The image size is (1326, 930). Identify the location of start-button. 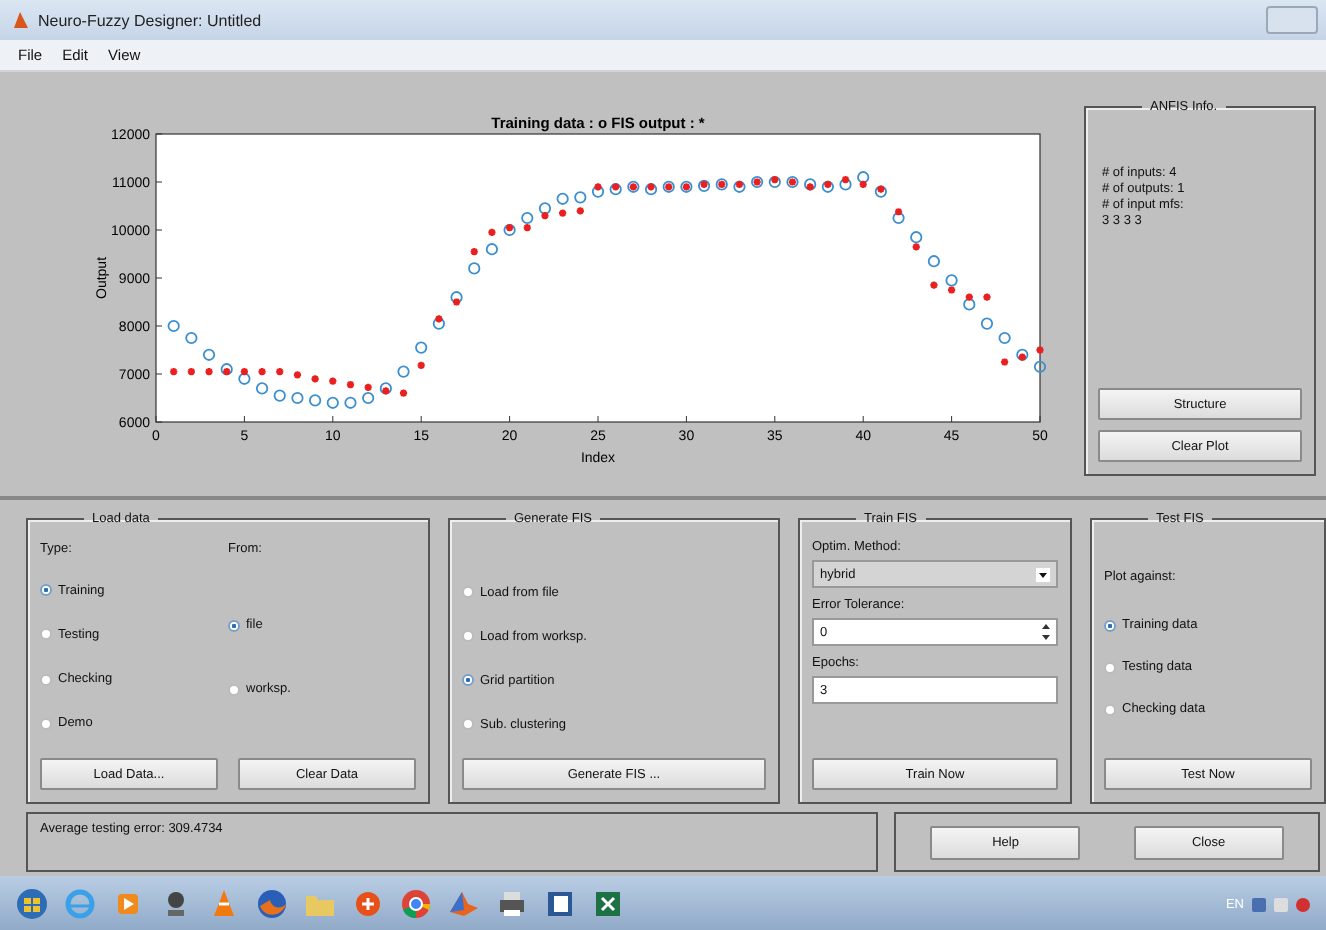
(32, 904).